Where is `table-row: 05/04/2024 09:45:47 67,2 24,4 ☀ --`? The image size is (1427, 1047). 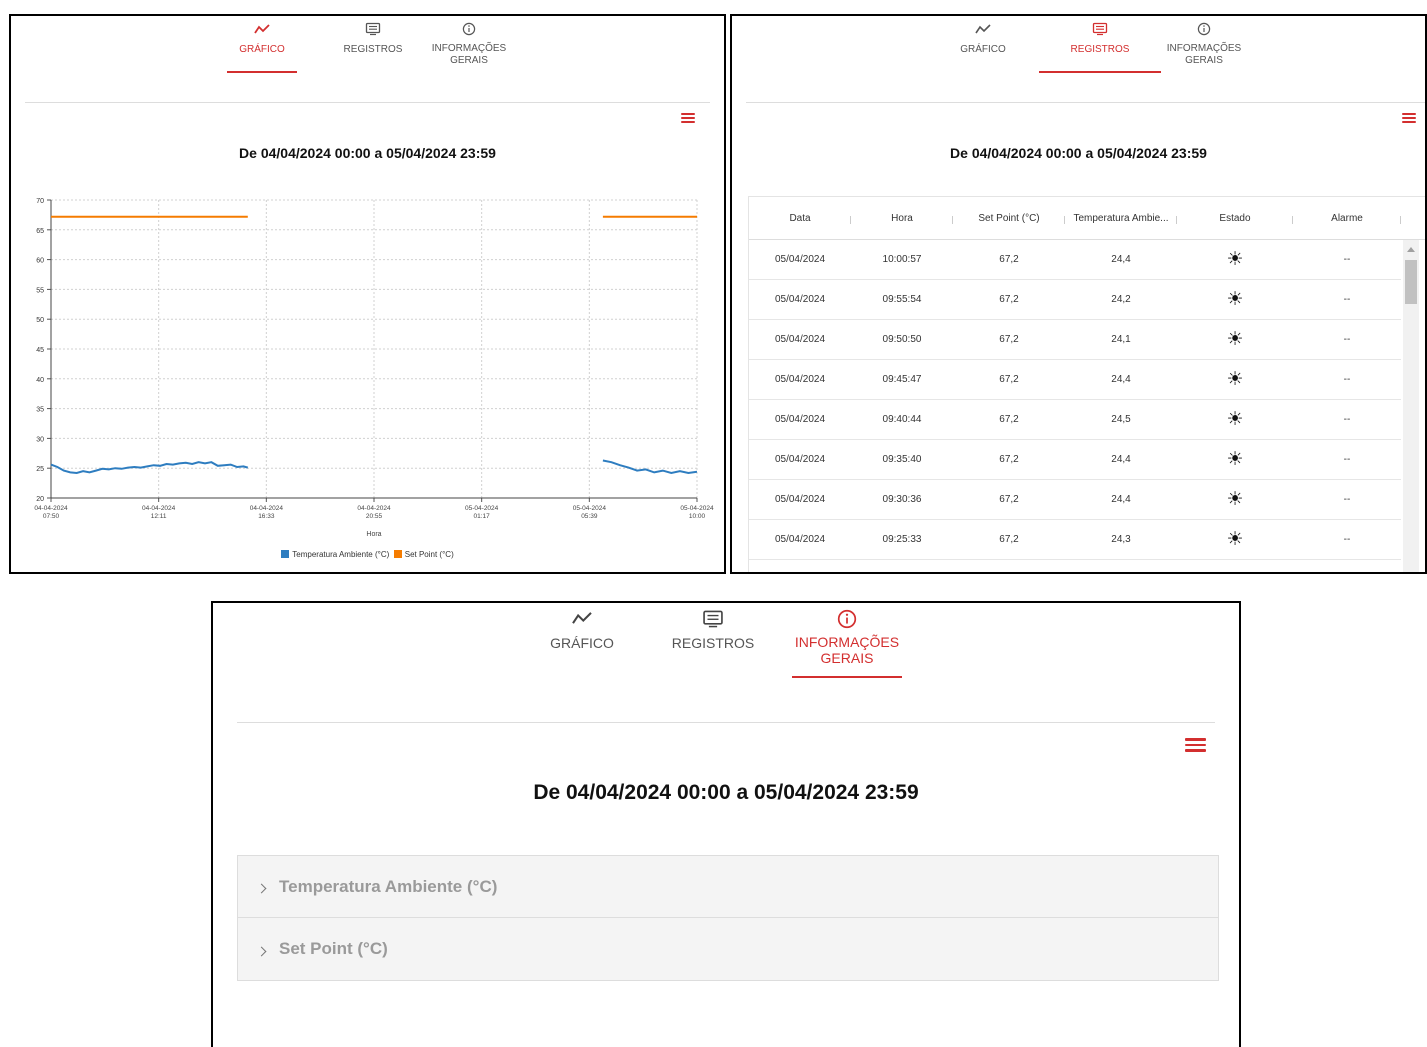 table-row: 05/04/2024 09:45:47 67,2 24,4 ☀ -- is located at coordinates (1075, 380).